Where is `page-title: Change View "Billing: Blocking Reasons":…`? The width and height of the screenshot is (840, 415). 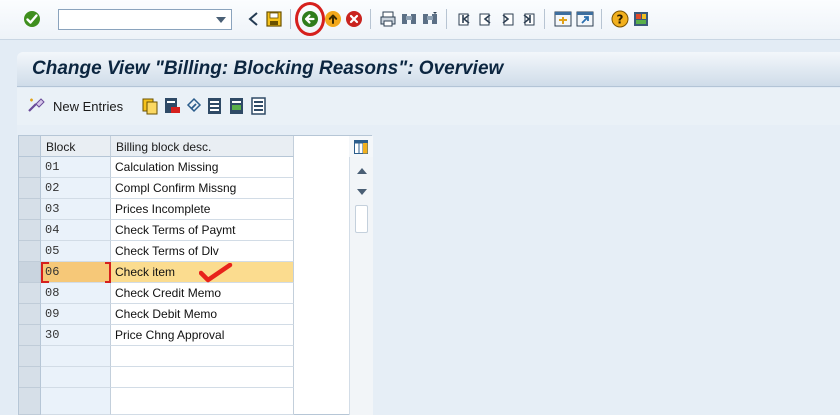
page-title: Change View "Billing: Blocking Reasons":… is located at coordinates (268, 68).